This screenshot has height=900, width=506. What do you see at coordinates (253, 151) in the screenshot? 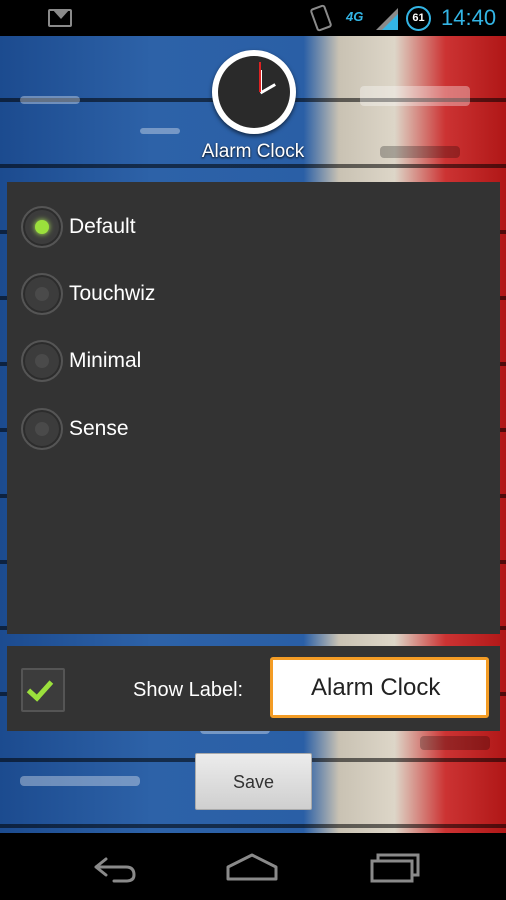
I see `app-title: Alarm Clock` at bounding box center [253, 151].